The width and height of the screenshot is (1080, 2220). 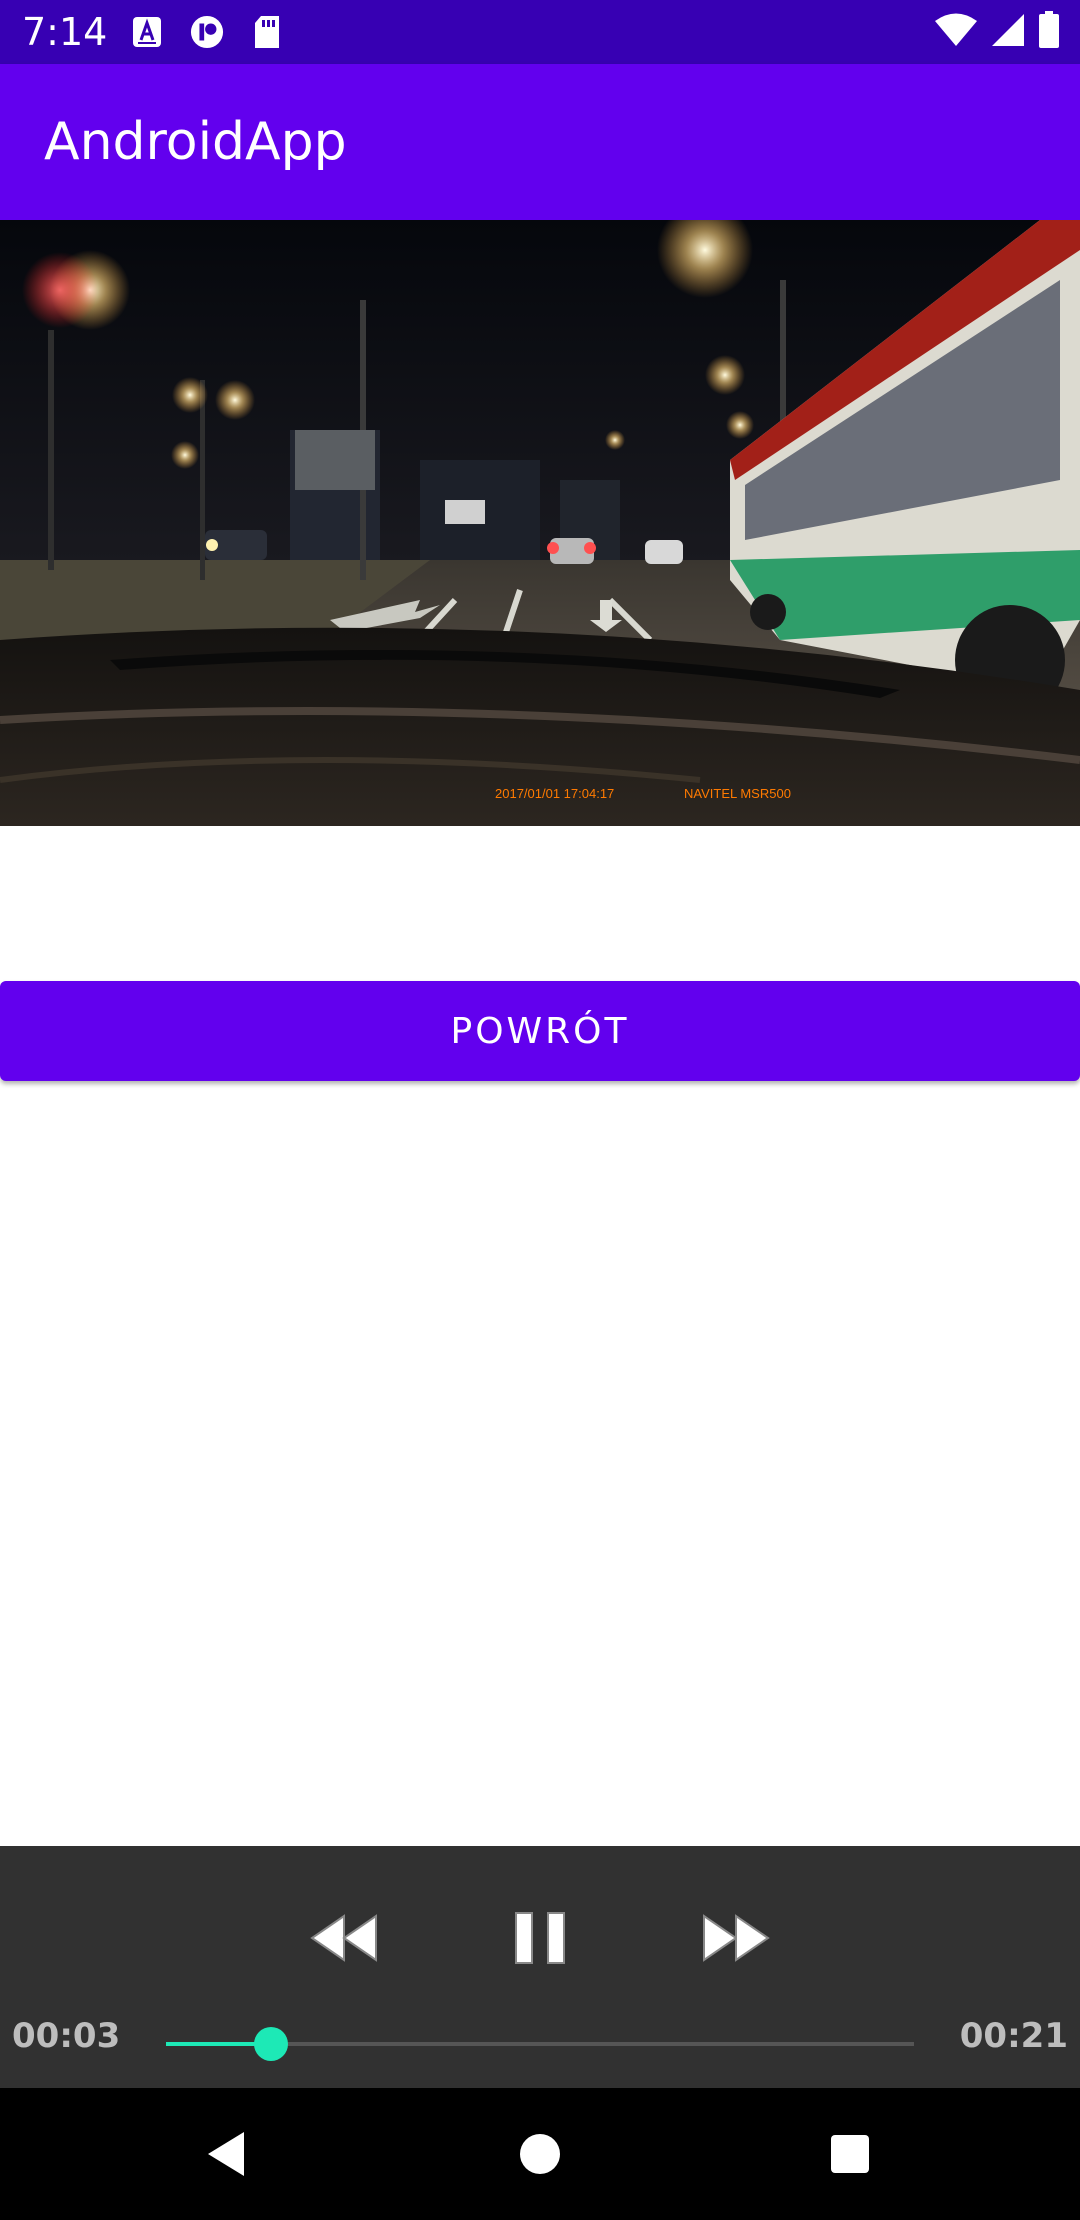 What do you see at coordinates (1008, 32) in the screenshot?
I see `signal-icon` at bounding box center [1008, 32].